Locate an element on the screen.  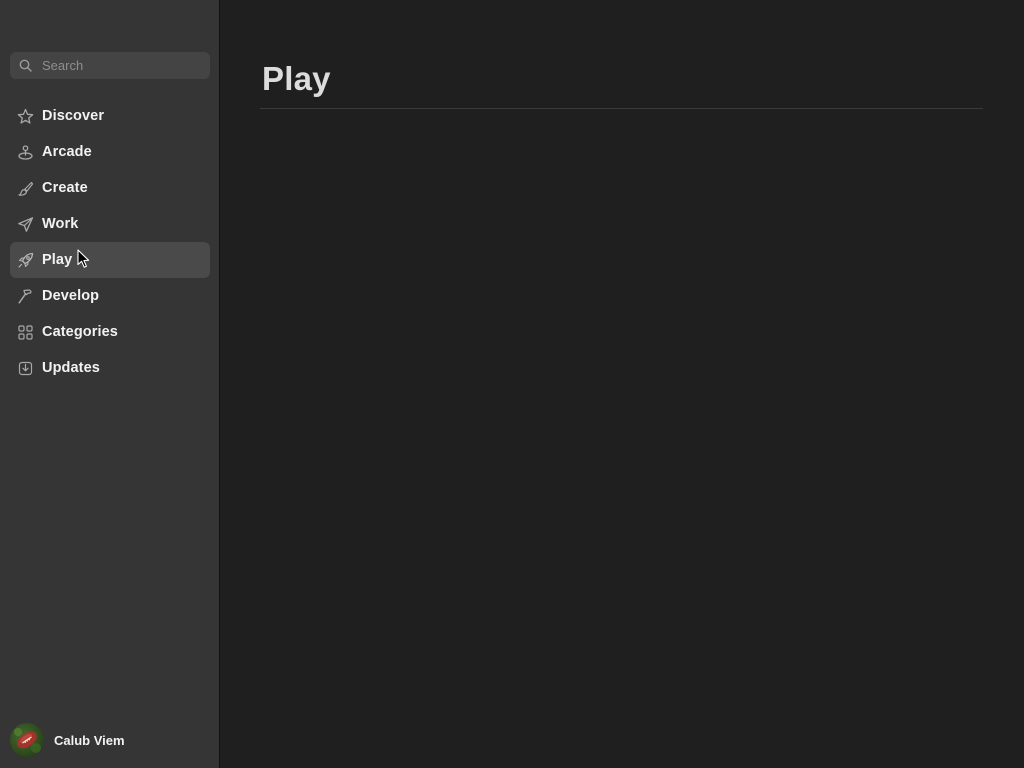
sidebar-item-work: Work is located at coordinates (110, 224).